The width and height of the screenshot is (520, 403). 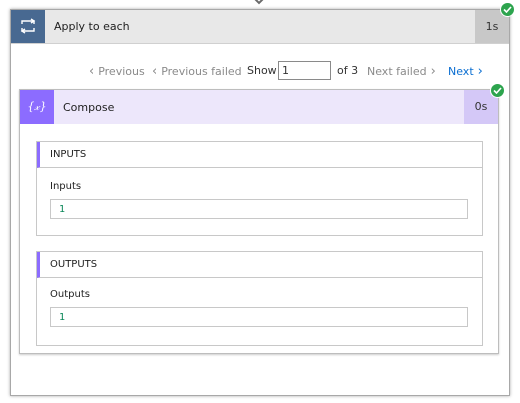 What do you see at coordinates (28, 26) in the screenshot?
I see `loop-icon` at bounding box center [28, 26].